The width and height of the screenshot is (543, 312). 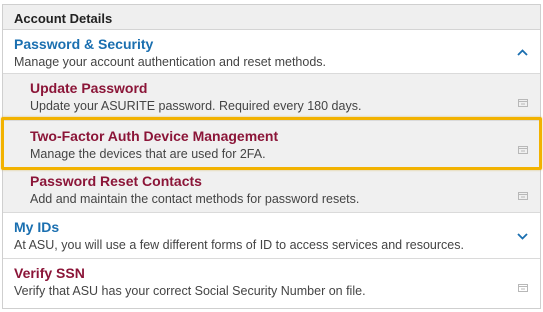 I want to click on section-title: Password & Security, so click(x=277, y=44).